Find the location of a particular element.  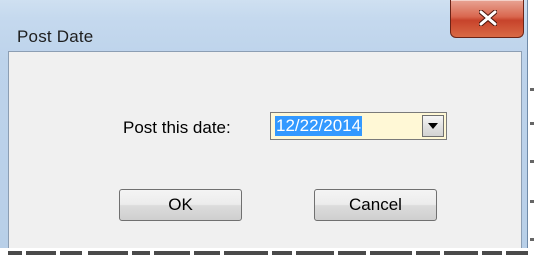

date-dropdown-button is located at coordinates (433, 126).